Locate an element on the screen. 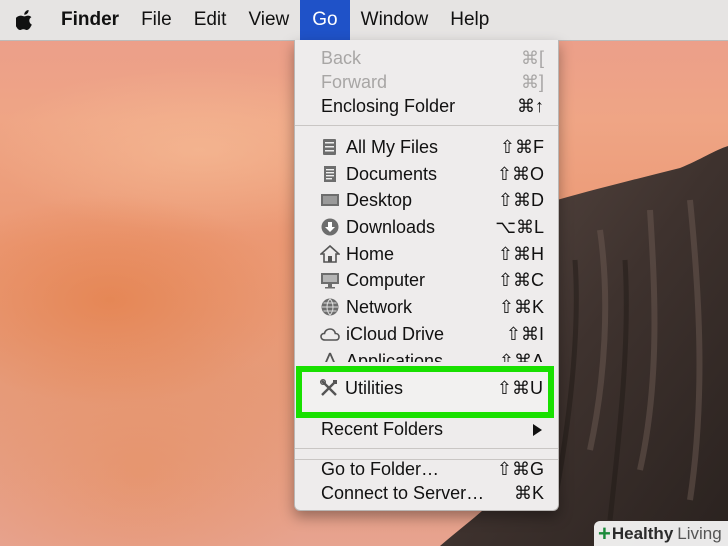  go-to-folder-item: Go to Folder… ⇧⌘G is located at coordinates (426, 469).